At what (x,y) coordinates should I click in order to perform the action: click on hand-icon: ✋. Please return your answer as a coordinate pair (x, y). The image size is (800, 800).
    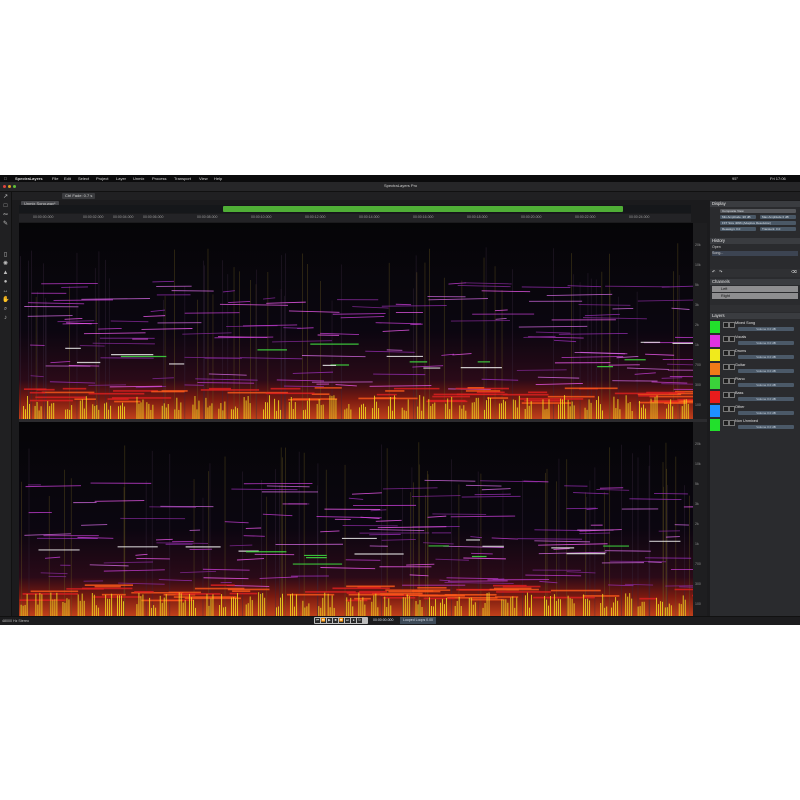
    Looking at the image, I should click on (5, 300).